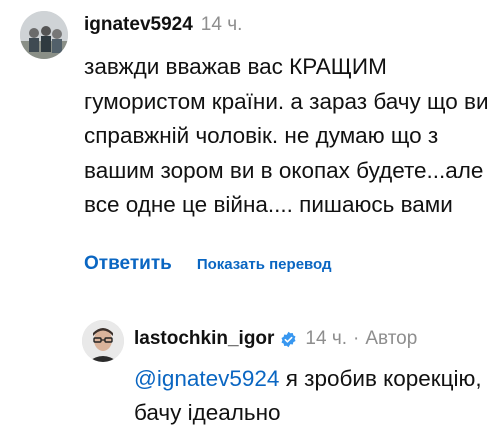  I want to click on reply-timestamp: 14 ч., so click(326, 338).